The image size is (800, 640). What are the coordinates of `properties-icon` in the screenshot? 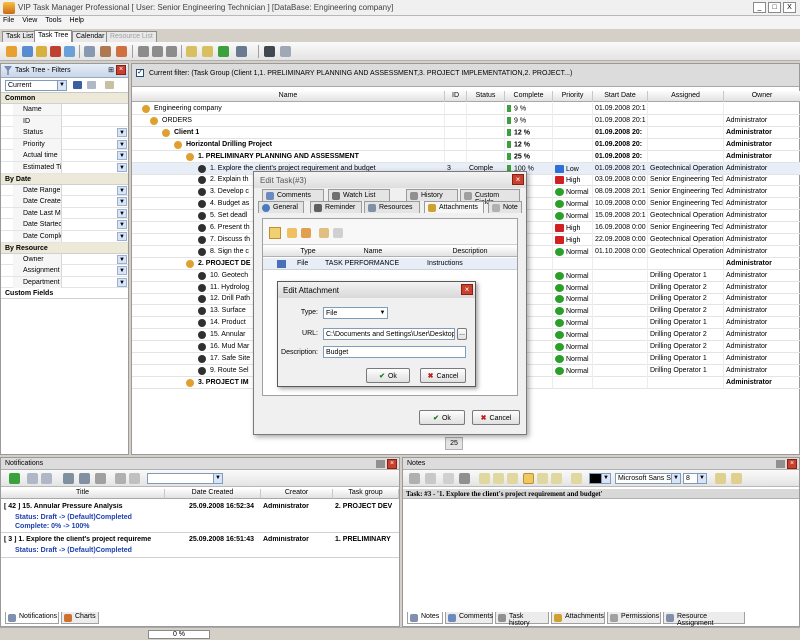 It's located at (69, 51).